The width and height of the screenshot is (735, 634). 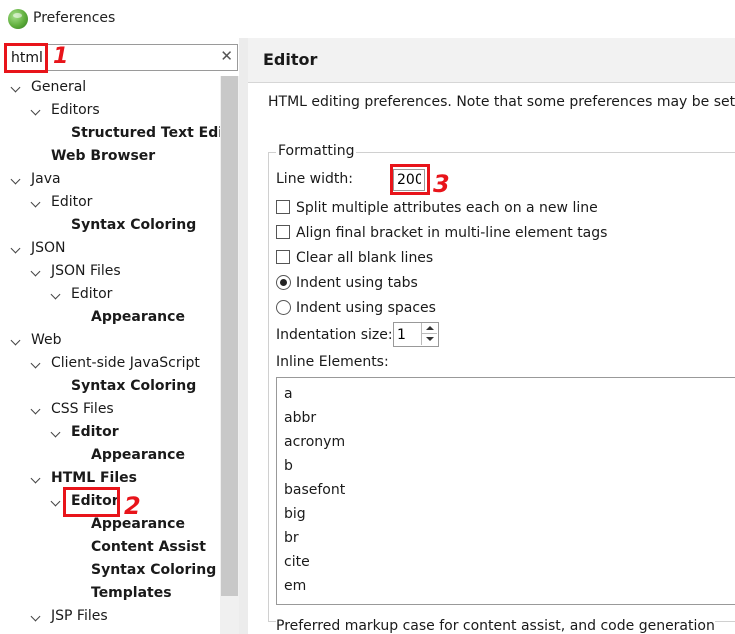 I want to click on tree-item-label: Templates, so click(x=131, y=593).